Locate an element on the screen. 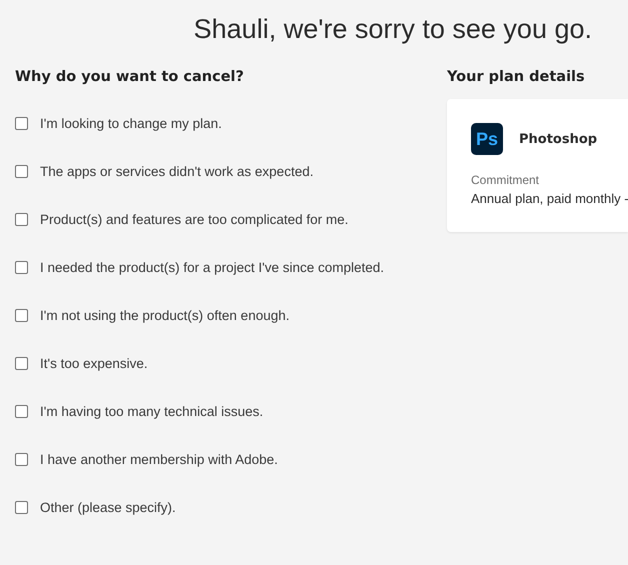 Image resolution: width=628 pixels, height=565 pixels. section-title: Your plan details is located at coordinates (516, 77).